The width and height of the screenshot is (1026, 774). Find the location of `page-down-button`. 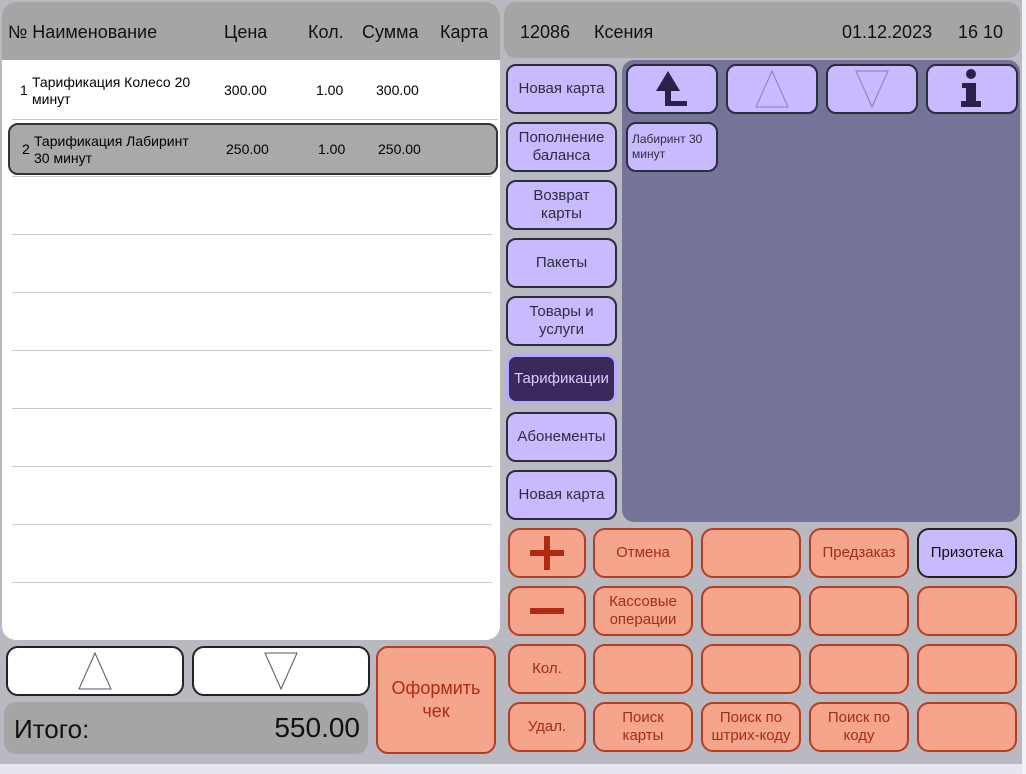

page-down-button is located at coordinates (872, 89).